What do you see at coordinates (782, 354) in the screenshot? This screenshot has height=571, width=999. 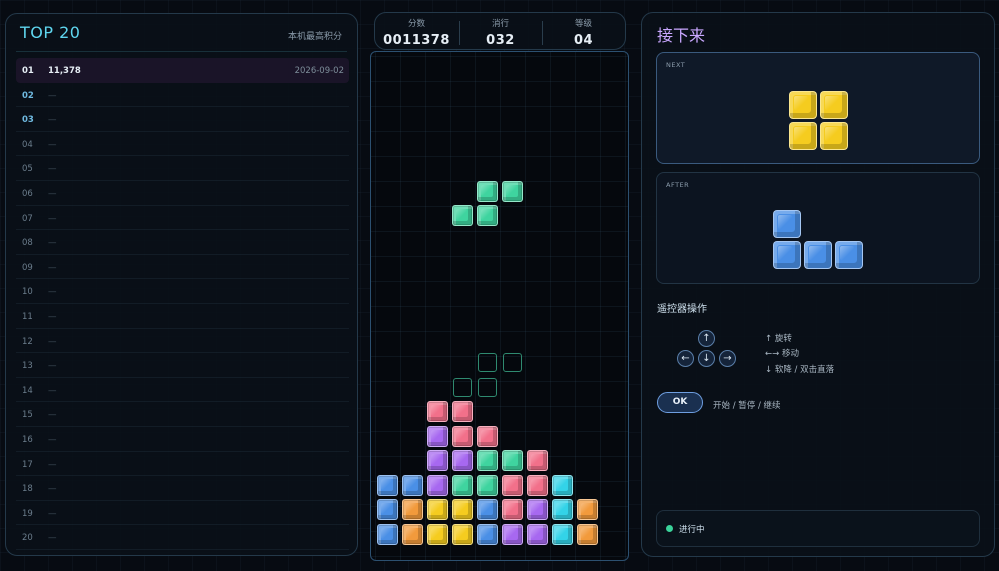 I see `hint-move: ←→ 移动` at bounding box center [782, 354].